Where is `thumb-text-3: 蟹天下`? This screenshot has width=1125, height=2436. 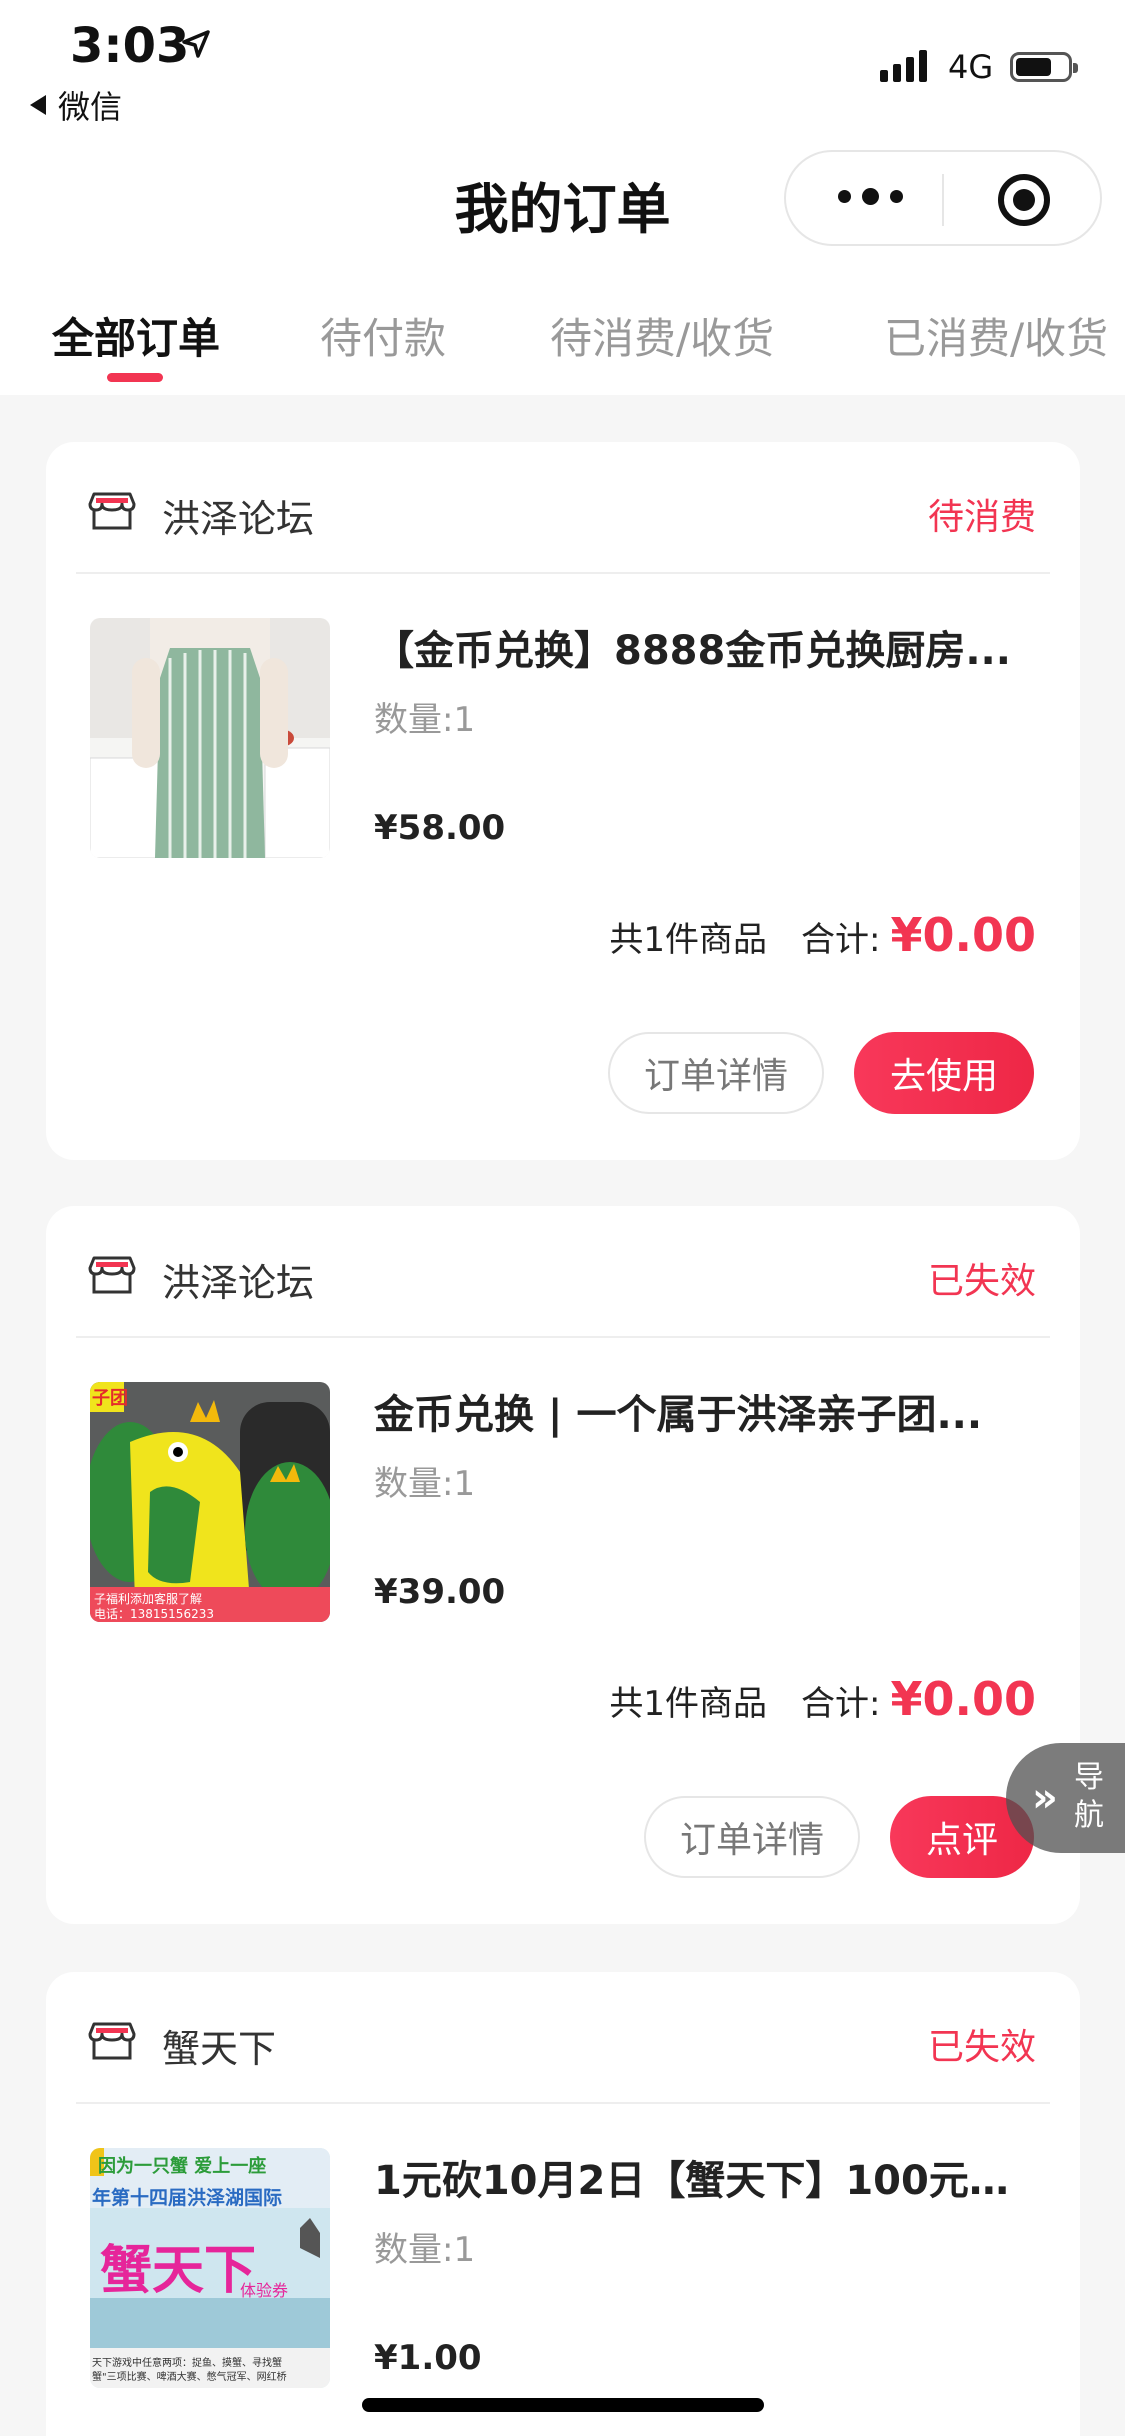
thumb-text-3: 蟹天下 is located at coordinates (178, 2271).